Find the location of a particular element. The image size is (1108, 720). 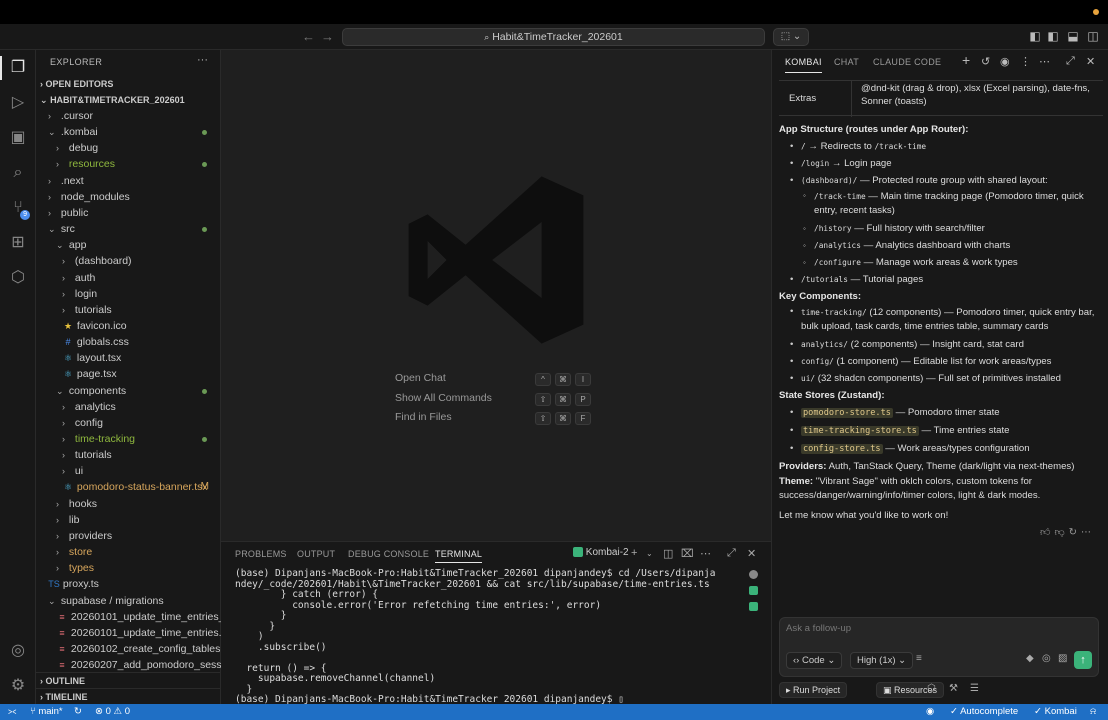

tab-claude-code: CLAUDE CODE is located at coordinates (907, 62).